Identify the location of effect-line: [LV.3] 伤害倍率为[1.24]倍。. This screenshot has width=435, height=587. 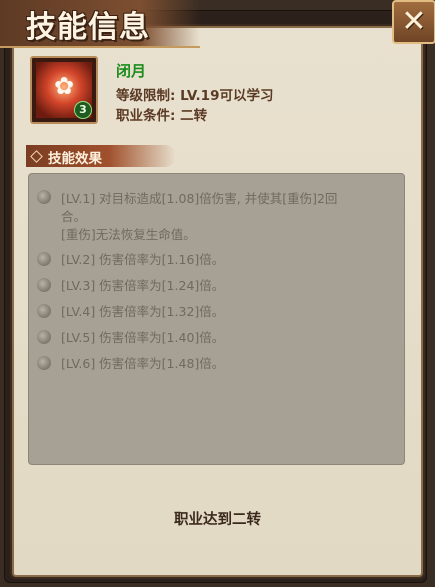
(143, 285).